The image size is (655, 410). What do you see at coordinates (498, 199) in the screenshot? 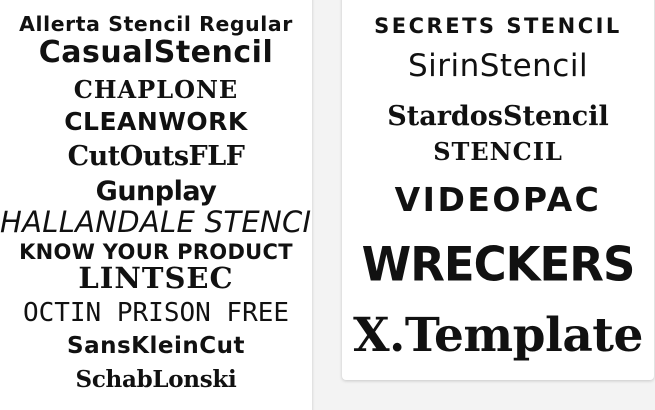
I see `font-sample-videopac: VIDEOPAC` at bounding box center [498, 199].